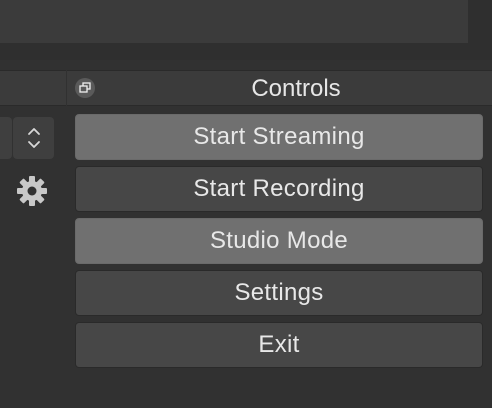  I want to click on up-down-chevrons-icon, so click(33, 138).